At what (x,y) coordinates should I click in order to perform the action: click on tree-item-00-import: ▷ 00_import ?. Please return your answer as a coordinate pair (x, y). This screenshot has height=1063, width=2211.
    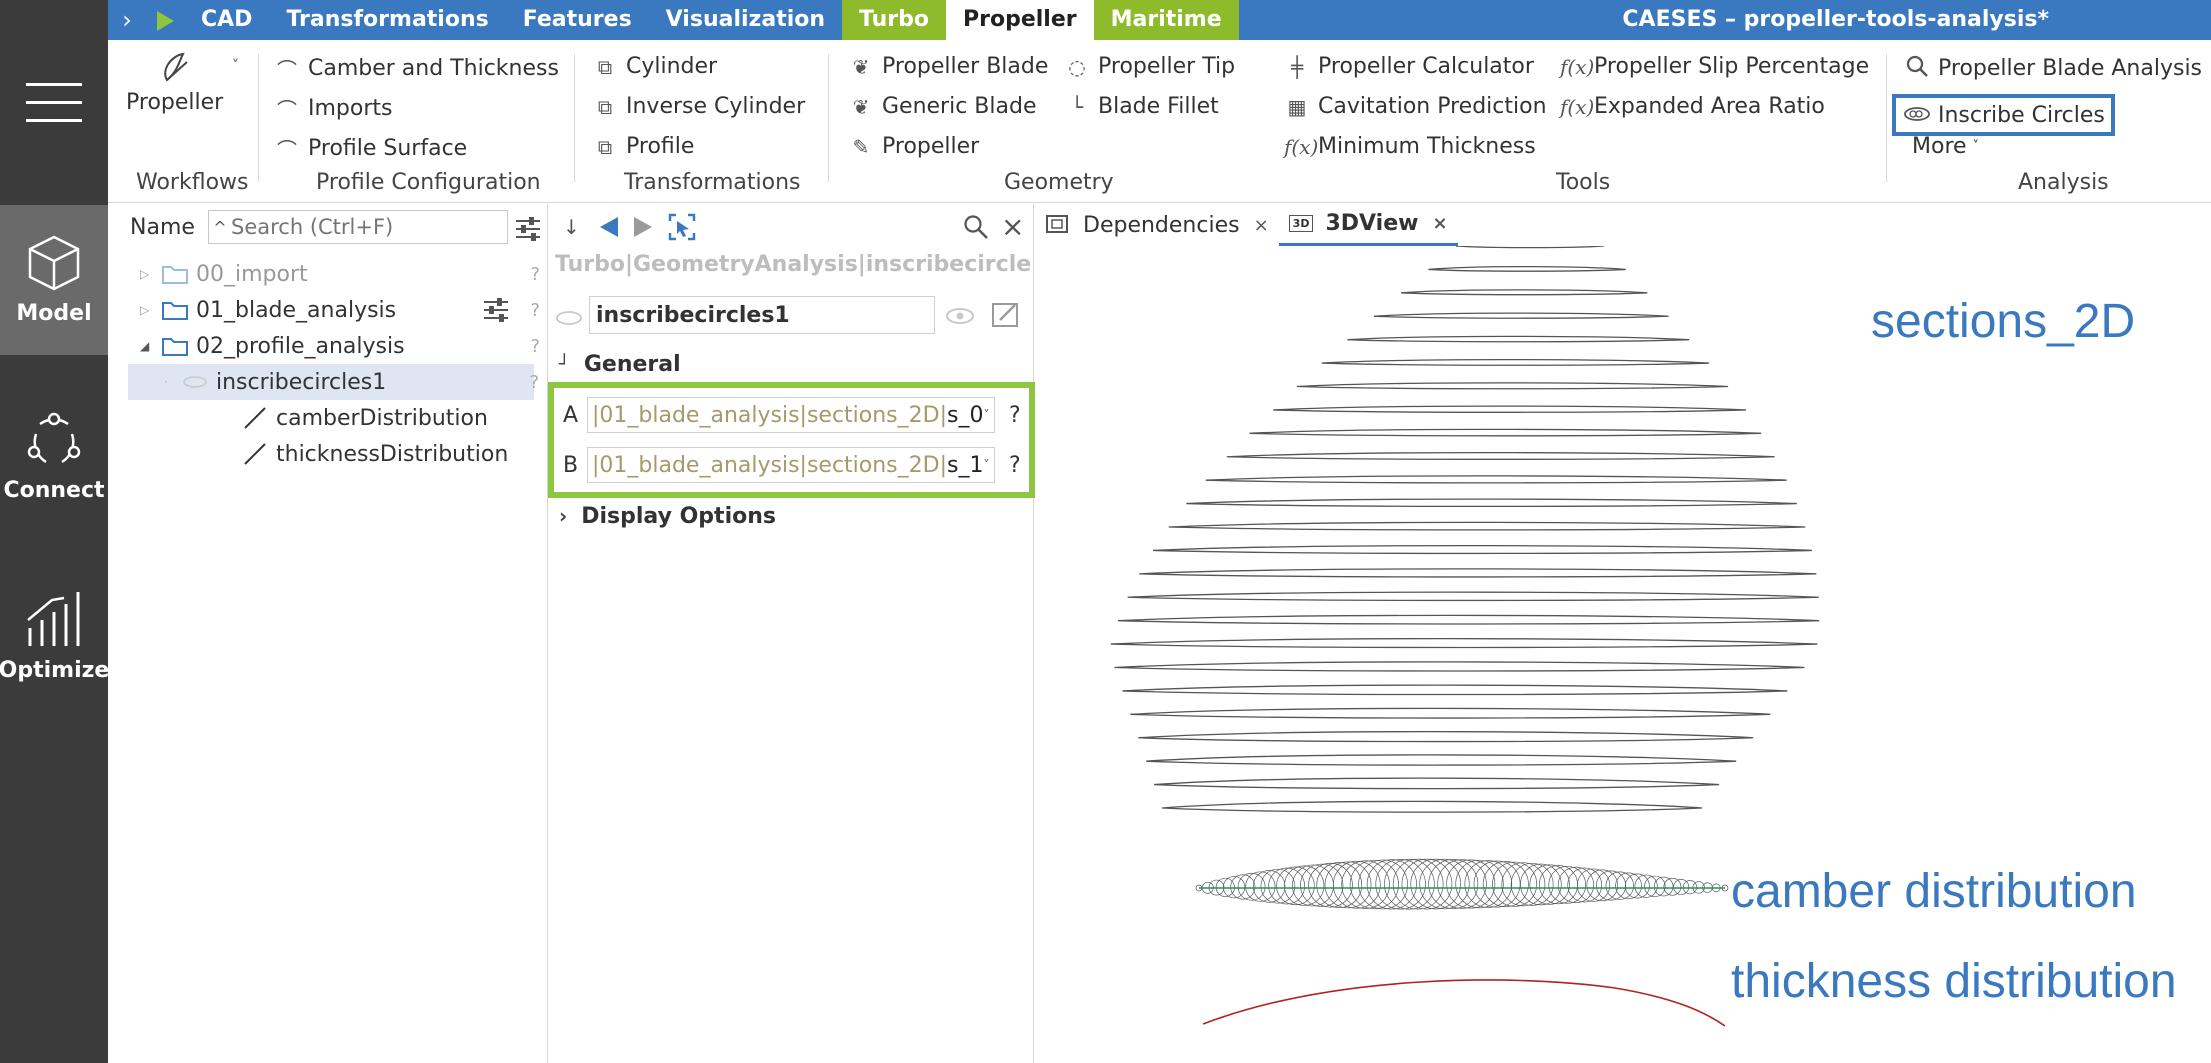
    Looking at the image, I should click on (328, 274).